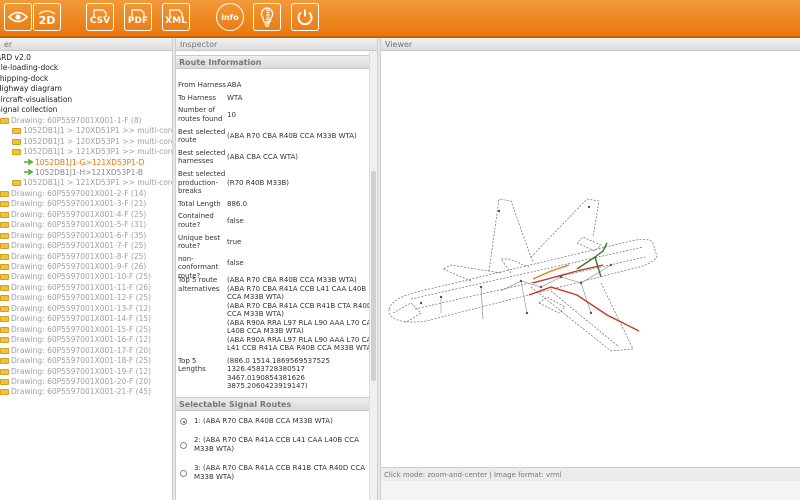 The height and width of the screenshot is (500, 800). I want to click on tree-folder-item: Drawing: 60P5597001X001-18-F (25), so click(75, 361).